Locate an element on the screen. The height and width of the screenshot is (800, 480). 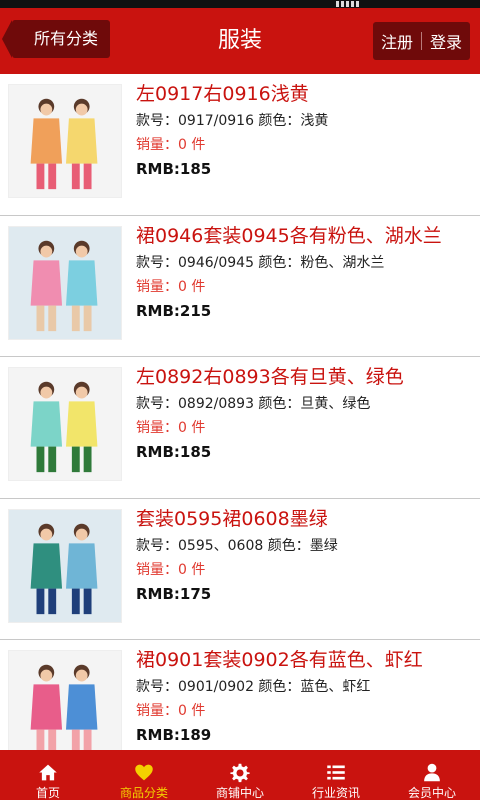
status-bar is located at coordinates (240, 4).